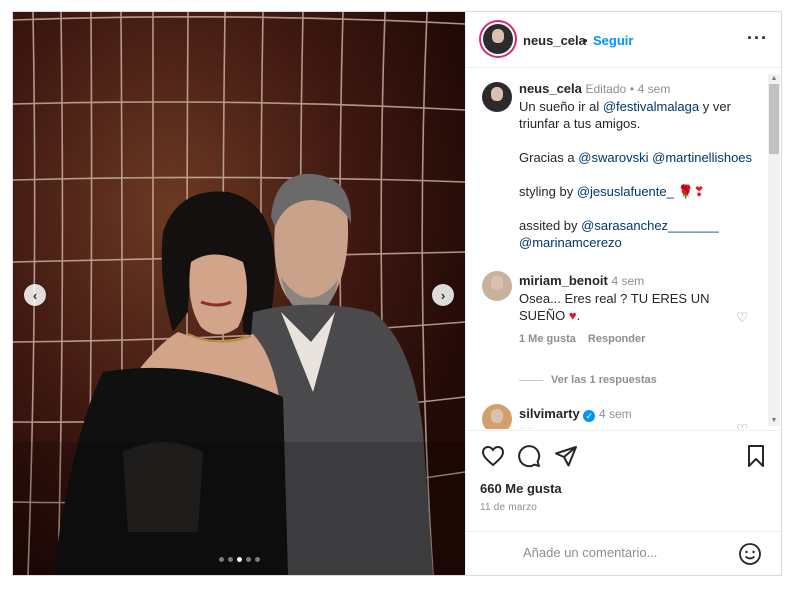  Describe the element at coordinates (521, 488) in the screenshot. I see `likes-count: 660 Me gusta` at that location.